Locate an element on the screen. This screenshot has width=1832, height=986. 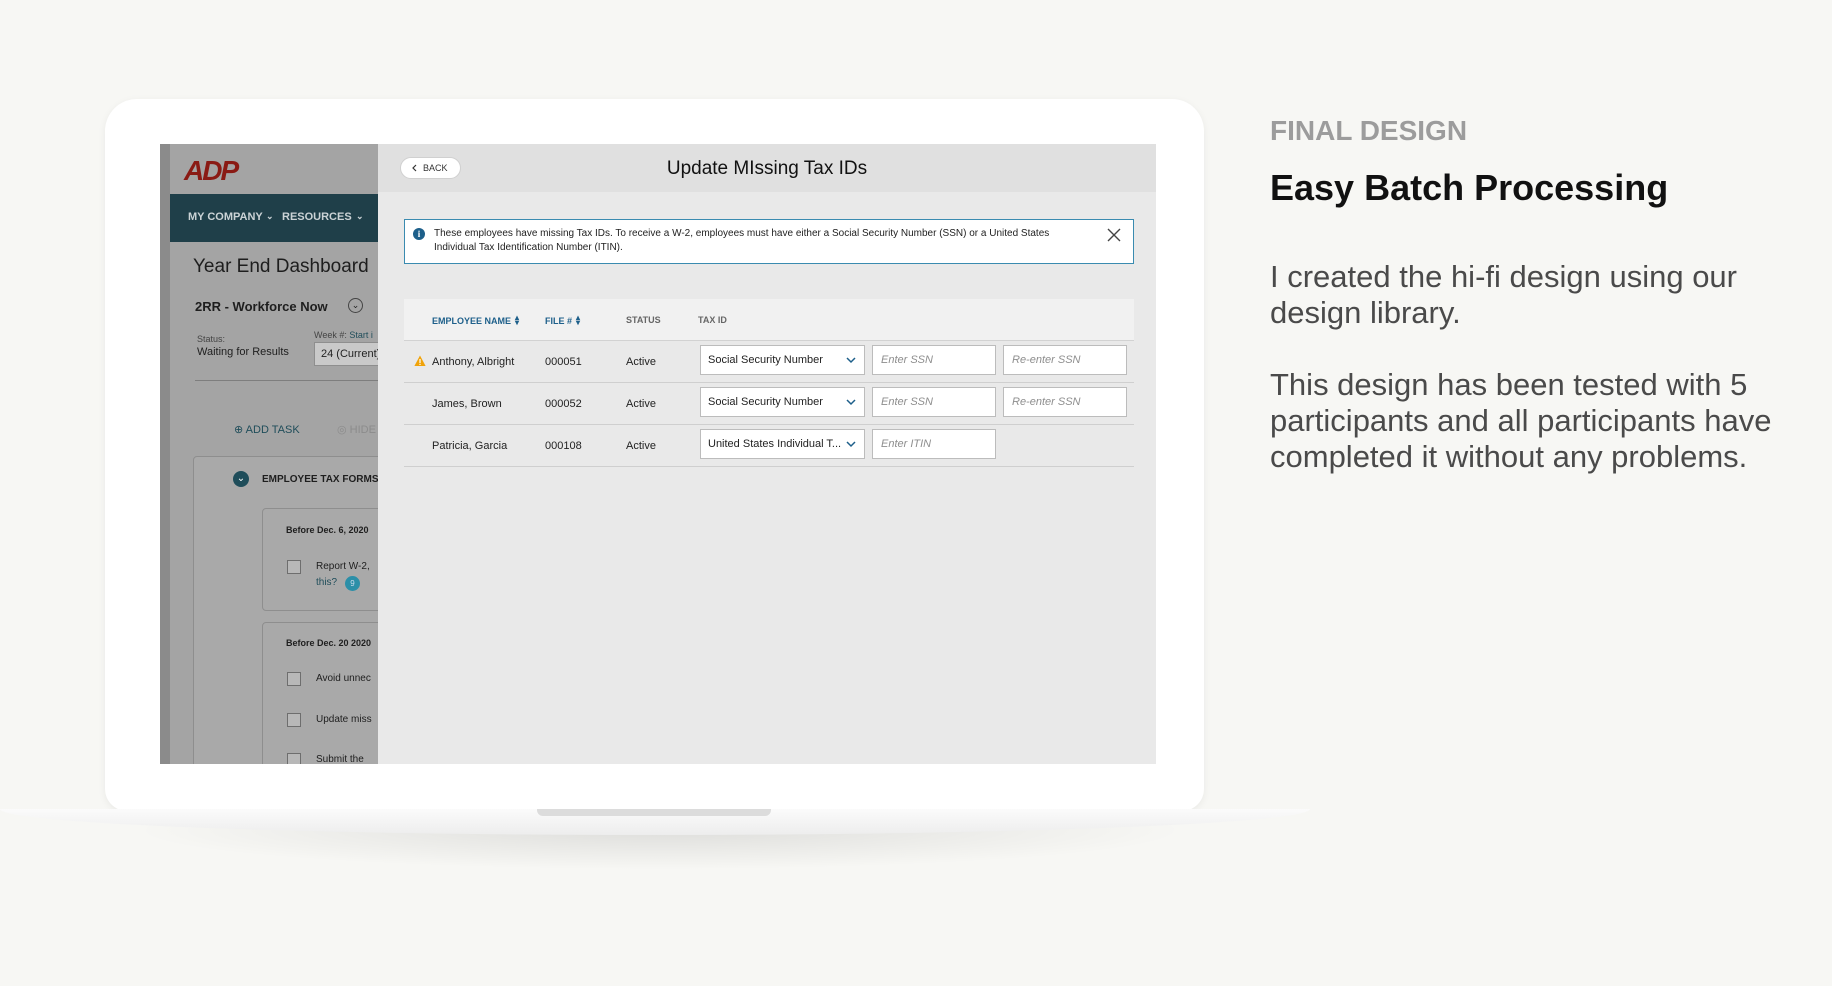
top-nav: MY COMPANY ⌄ RESOURCES ⌄ is located at coordinates (274, 218).